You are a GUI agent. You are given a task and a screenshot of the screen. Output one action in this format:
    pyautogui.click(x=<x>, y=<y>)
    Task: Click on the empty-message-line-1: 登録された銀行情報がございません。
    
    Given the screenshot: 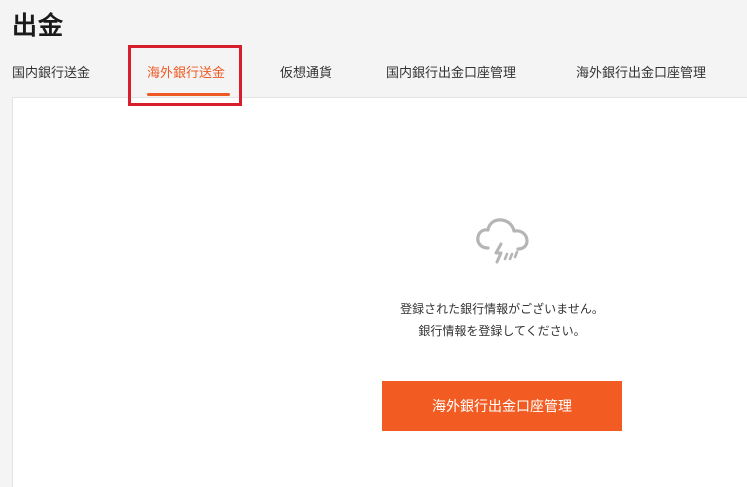 What is the action you would take?
    pyautogui.click(x=502, y=309)
    